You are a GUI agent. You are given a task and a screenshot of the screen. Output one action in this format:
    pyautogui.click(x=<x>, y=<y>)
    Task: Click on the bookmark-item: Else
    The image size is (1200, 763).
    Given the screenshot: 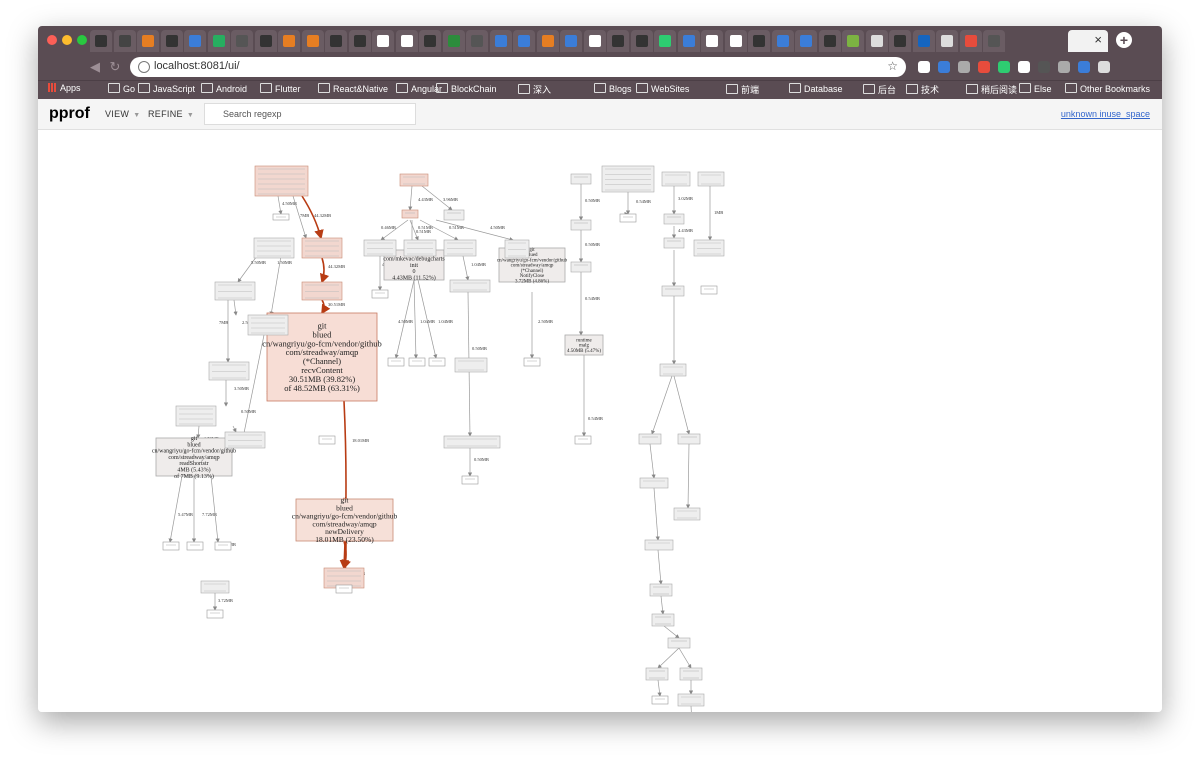 What is the action you would take?
    pyautogui.click(x=1035, y=88)
    